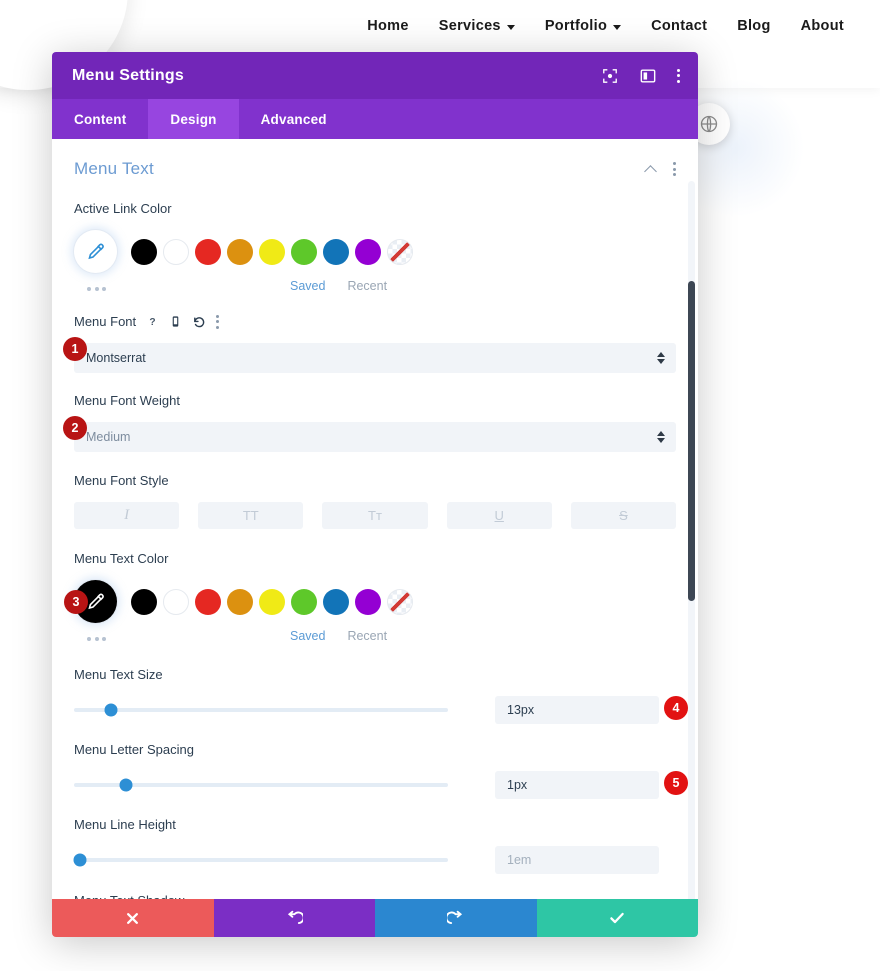  I want to click on menu-text-size-slider, so click(261, 710).